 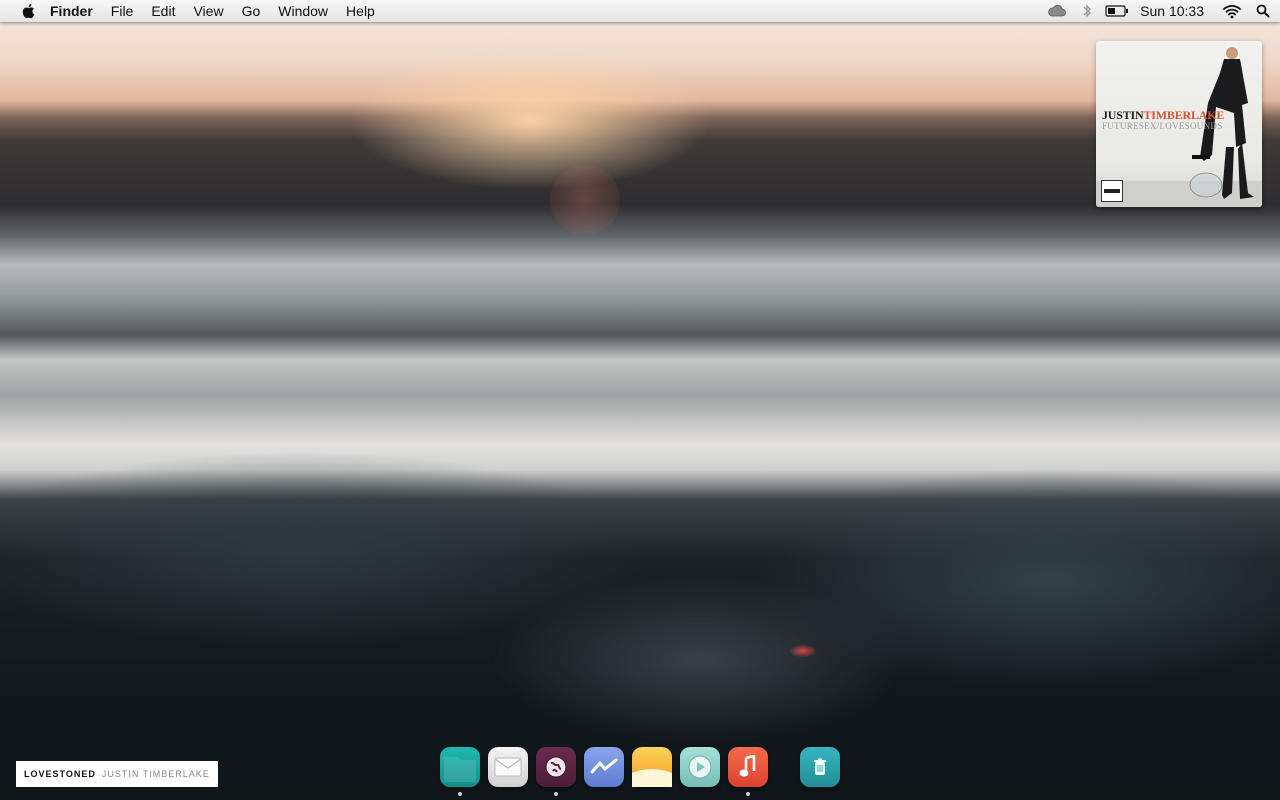 I want to click on dock-finder-icon, so click(x=460, y=767).